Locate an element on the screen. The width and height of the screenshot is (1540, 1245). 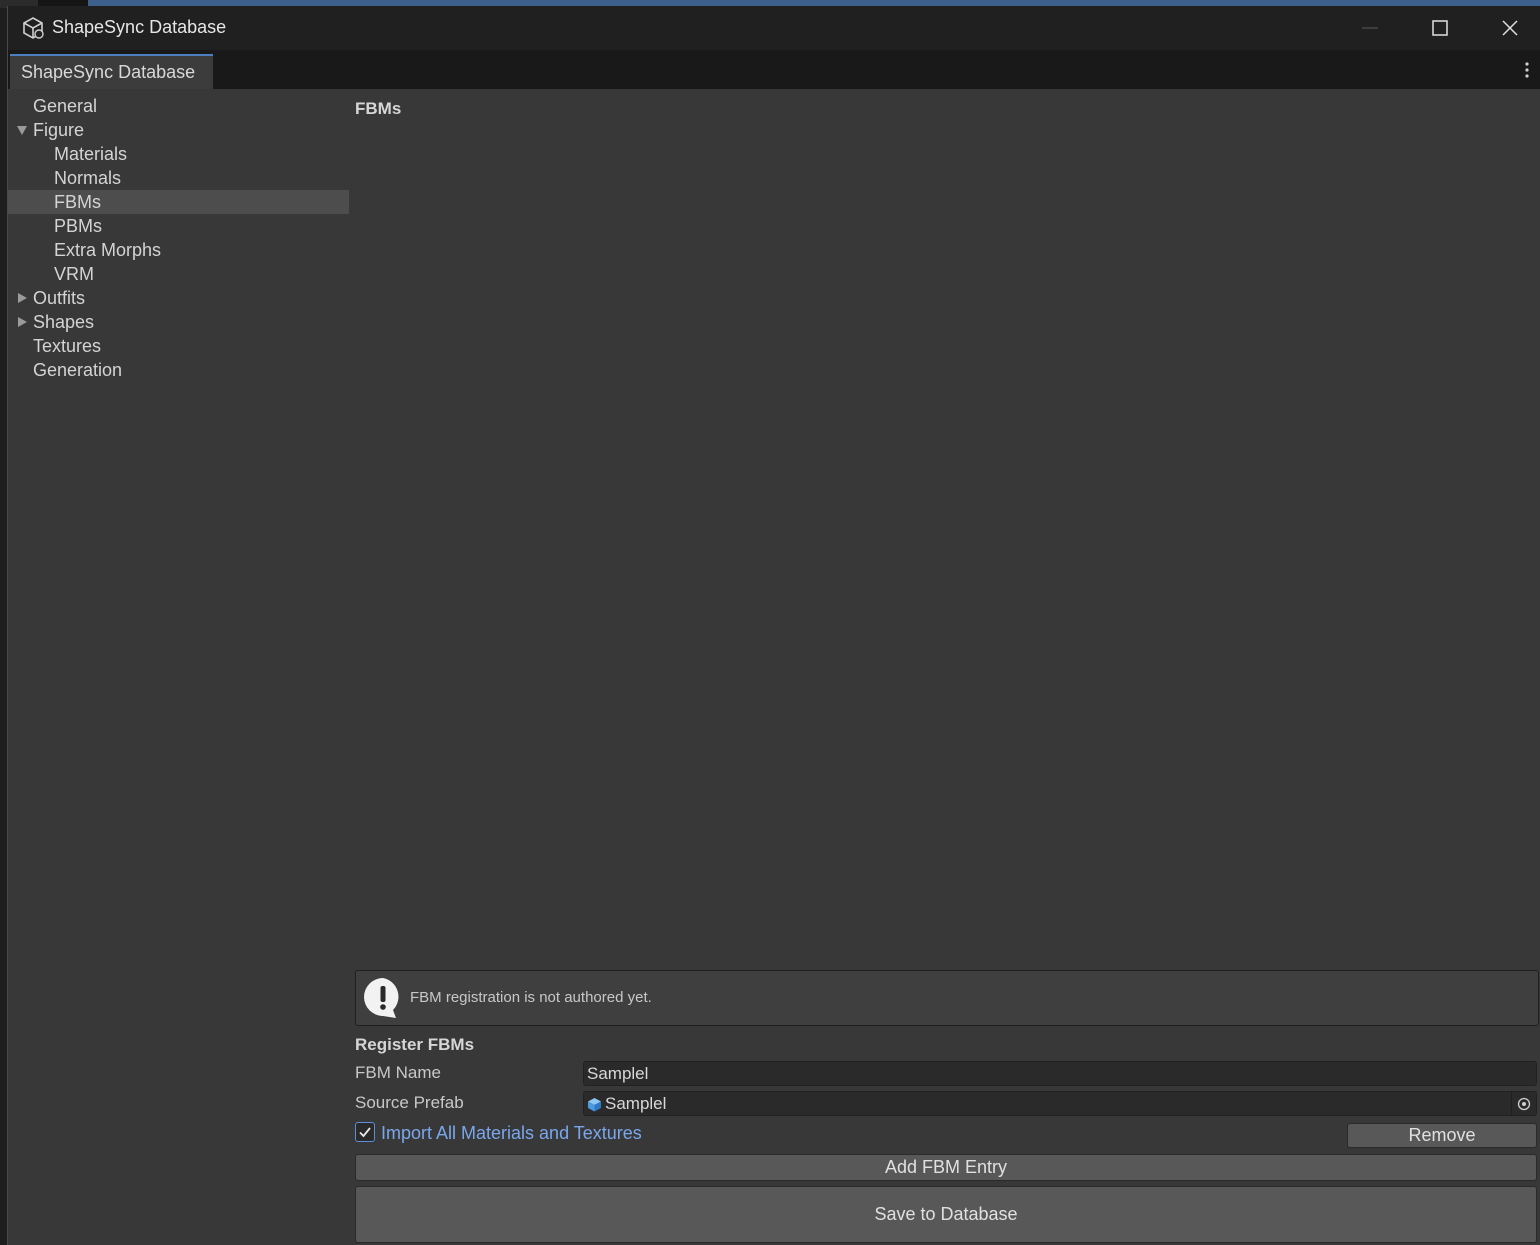
help-box: FBM registration is not authored yet. is located at coordinates (947, 998).